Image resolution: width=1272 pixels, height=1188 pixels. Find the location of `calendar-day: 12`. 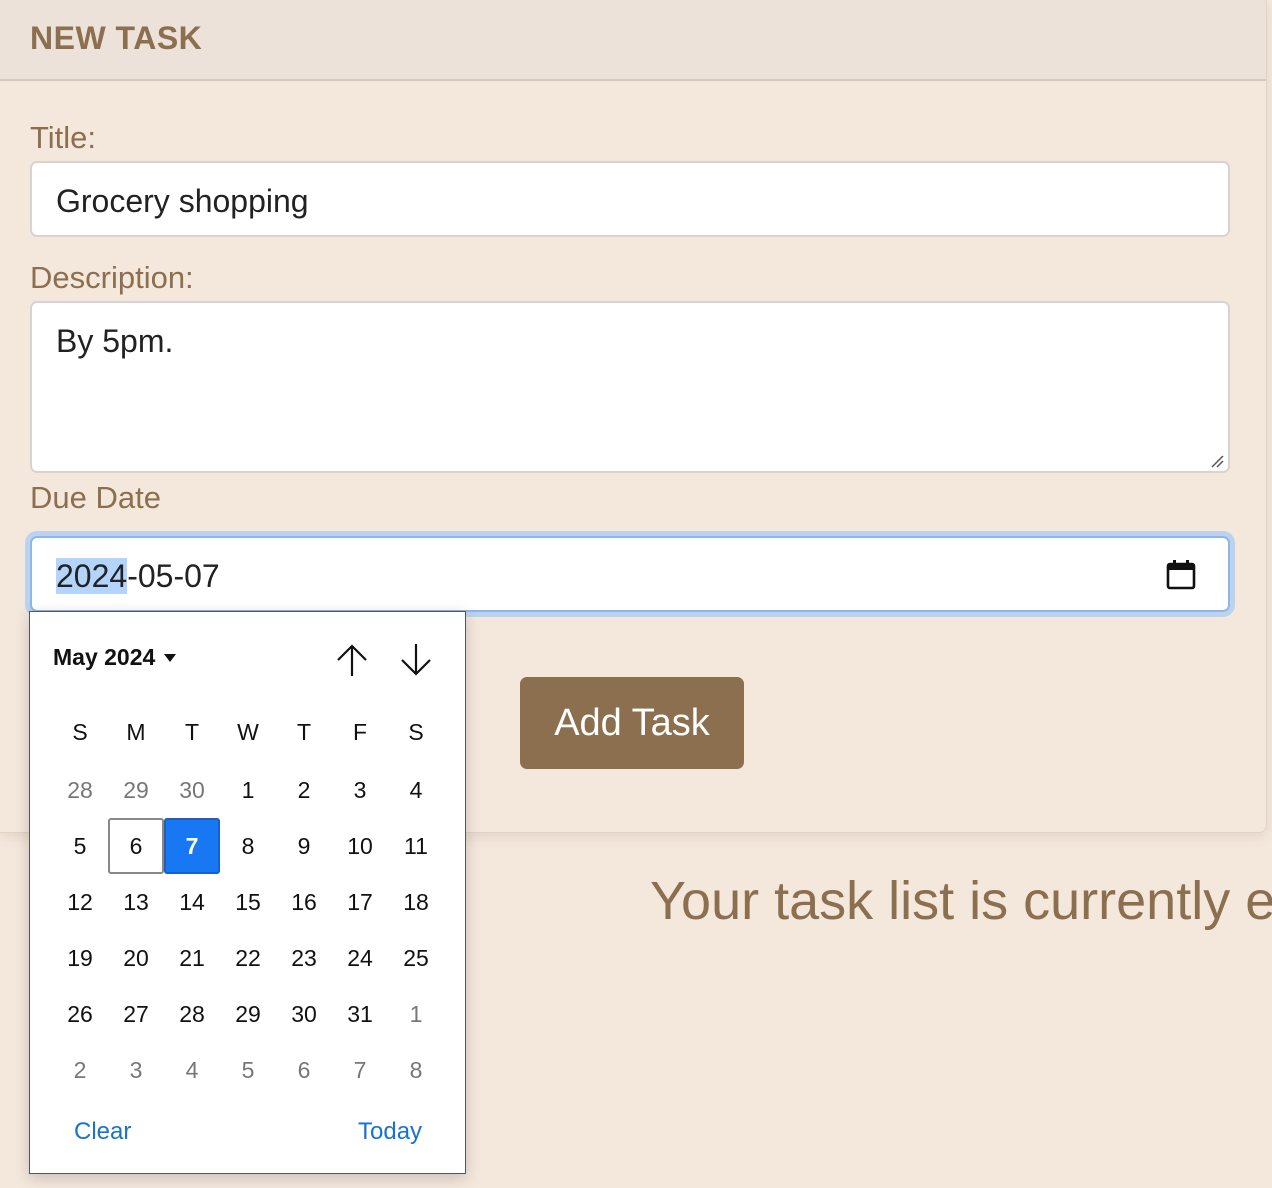

calendar-day: 12 is located at coordinates (80, 902).